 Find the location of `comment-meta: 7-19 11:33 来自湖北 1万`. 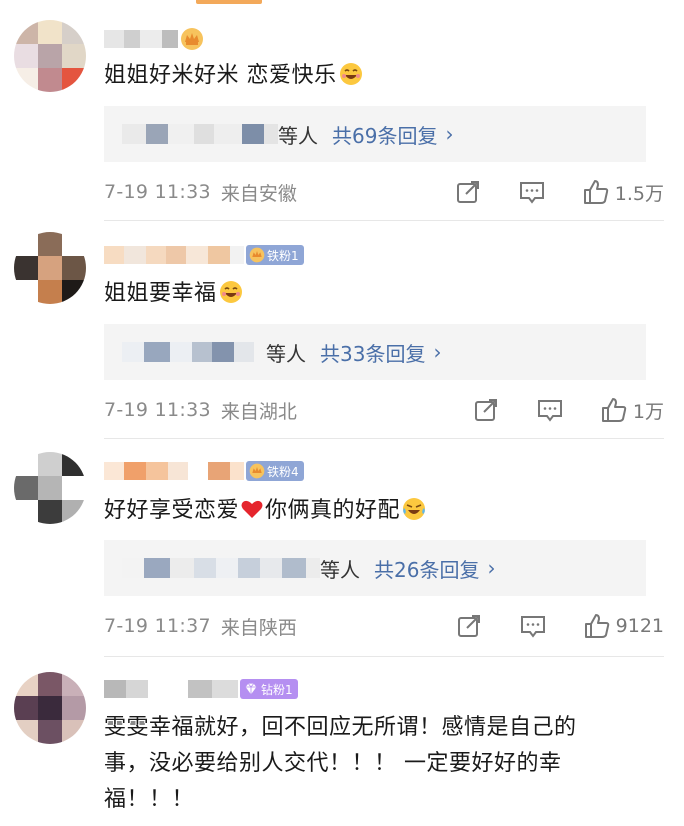

comment-meta: 7-19 11:33 来自湖北 1万 is located at coordinates (384, 410).